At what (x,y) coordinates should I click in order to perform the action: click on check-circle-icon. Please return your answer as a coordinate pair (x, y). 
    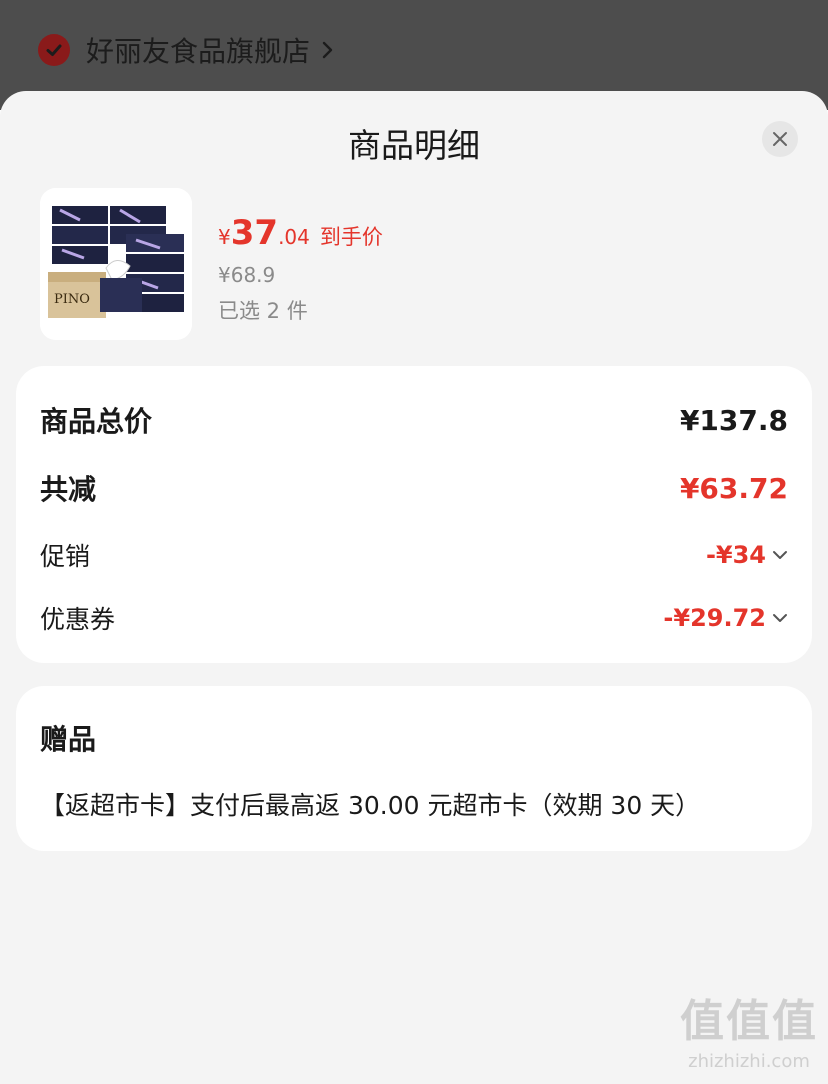
    Looking at the image, I should click on (54, 50).